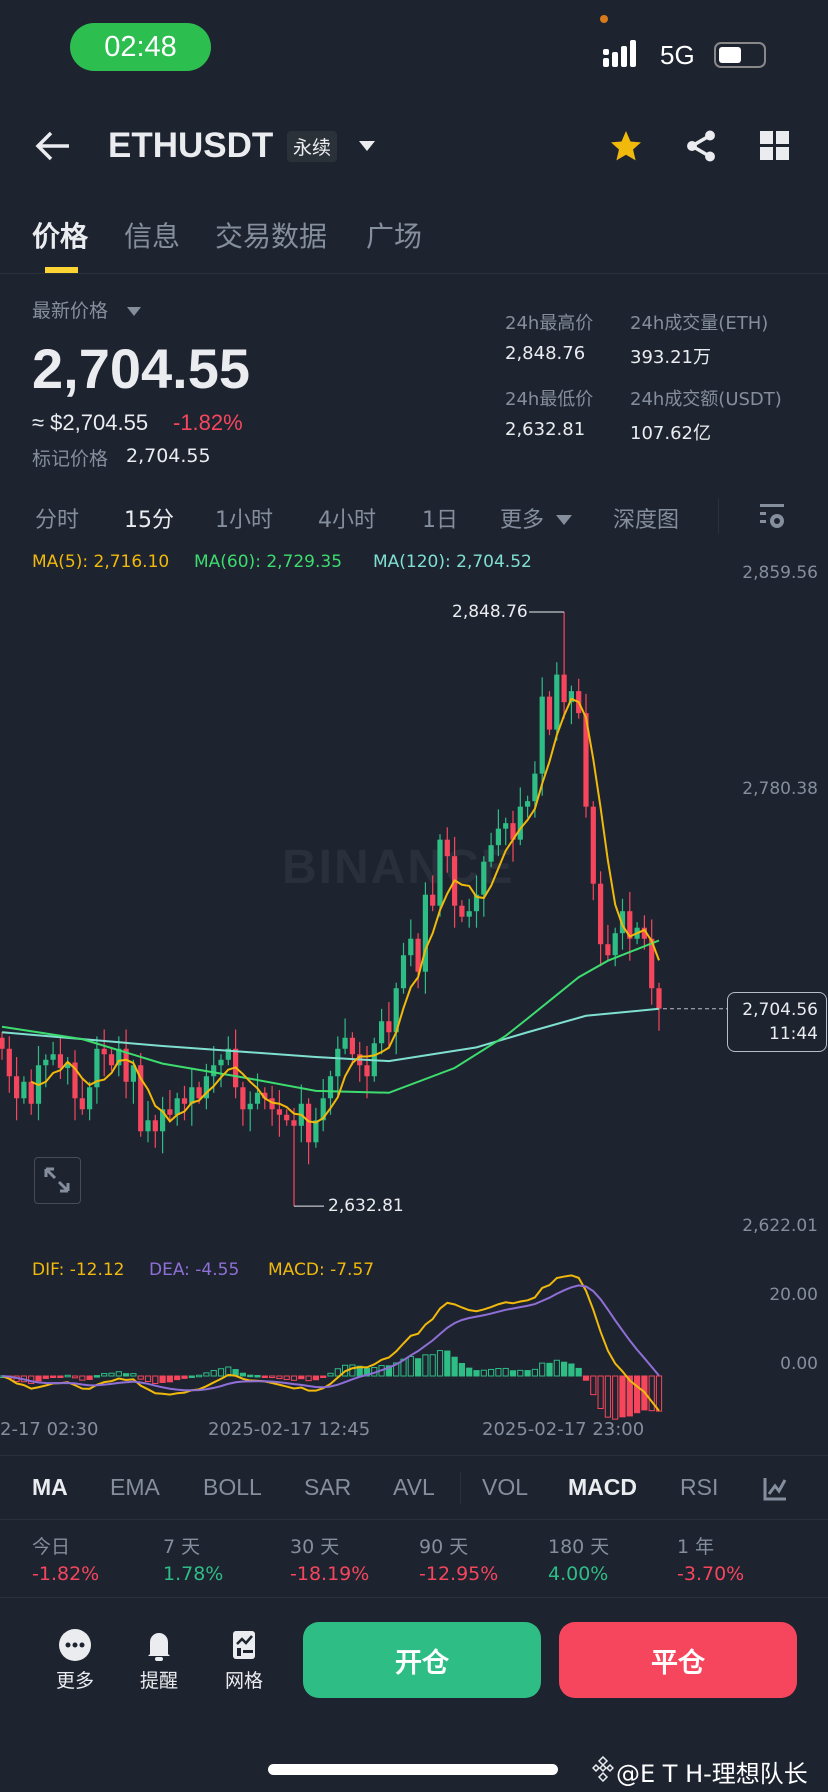 The height and width of the screenshot is (1792, 828). Describe the element at coordinates (677, 55) in the screenshot. I see `network-label: 5G` at that location.